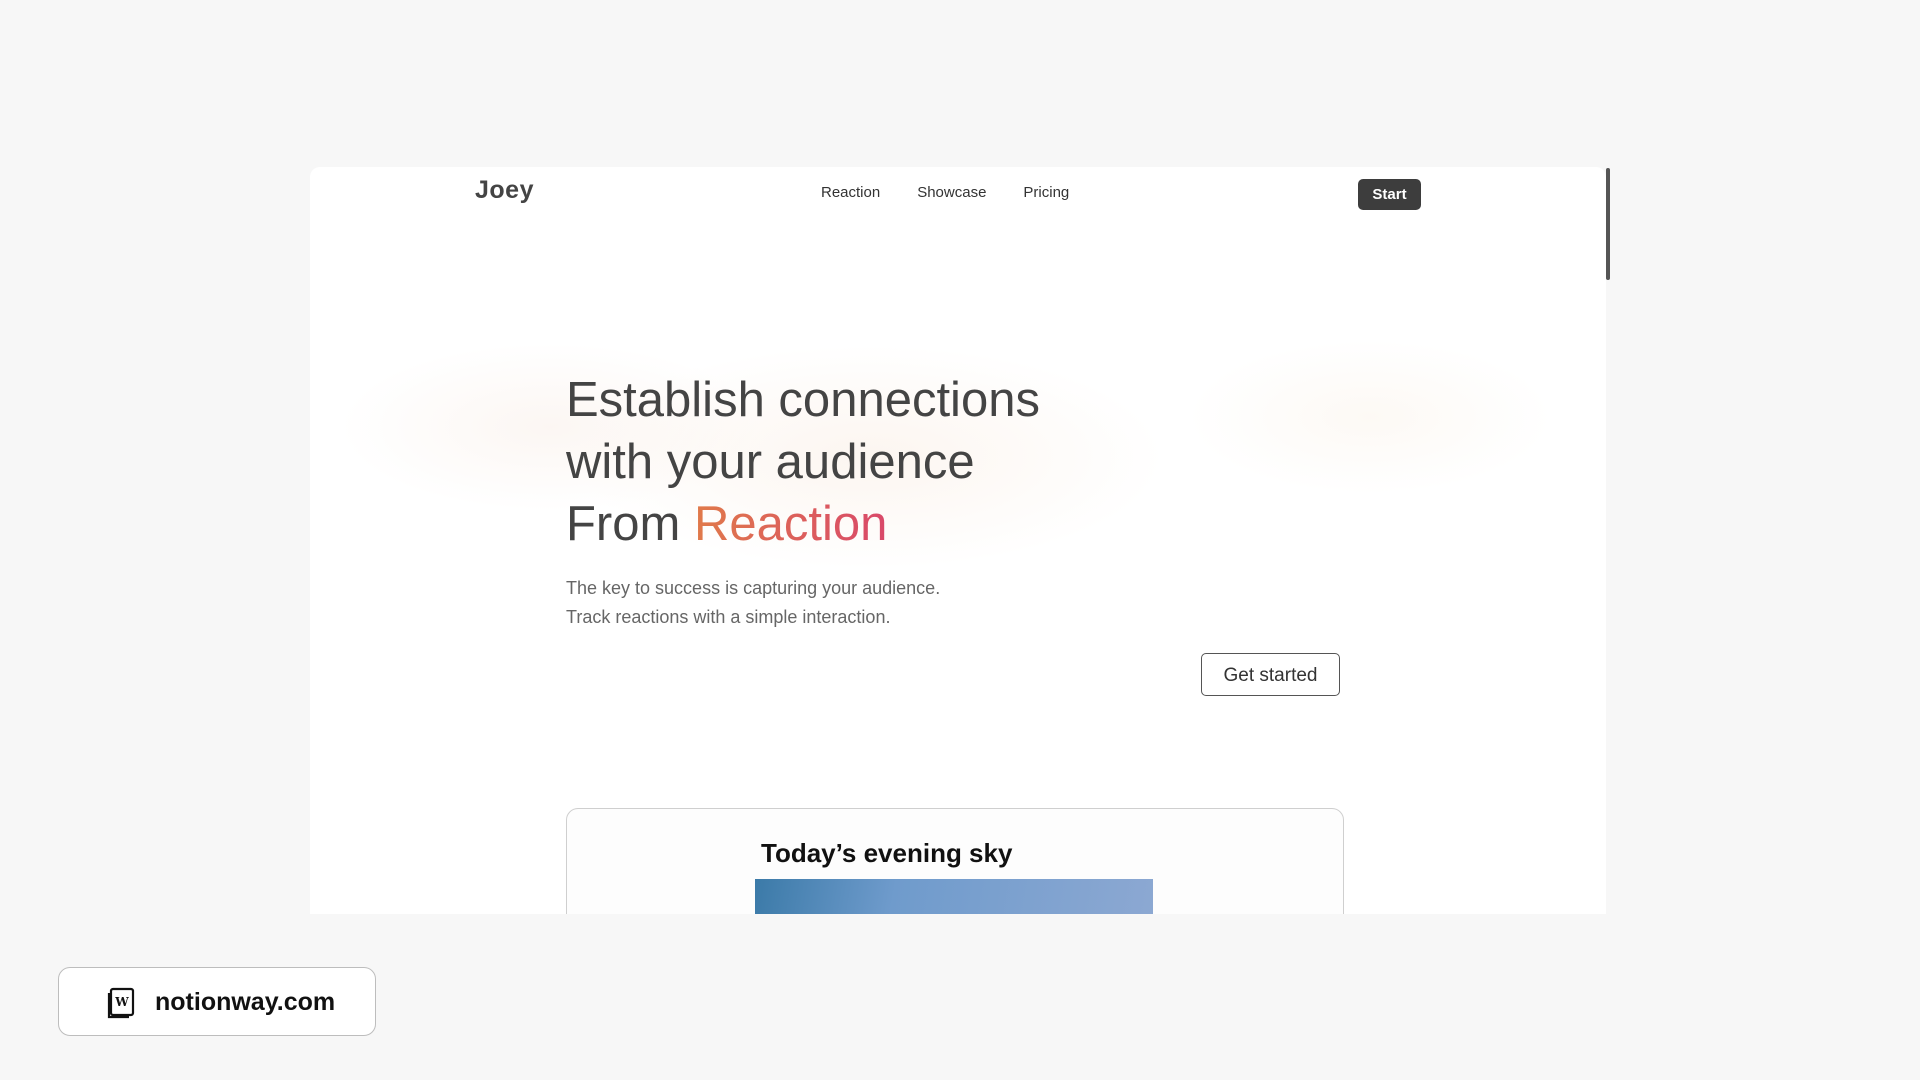 This screenshot has width=1920, height=1080. Describe the element at coordinates (630, 524) in the screenshot. I see `headline-prefix: From` at that location.